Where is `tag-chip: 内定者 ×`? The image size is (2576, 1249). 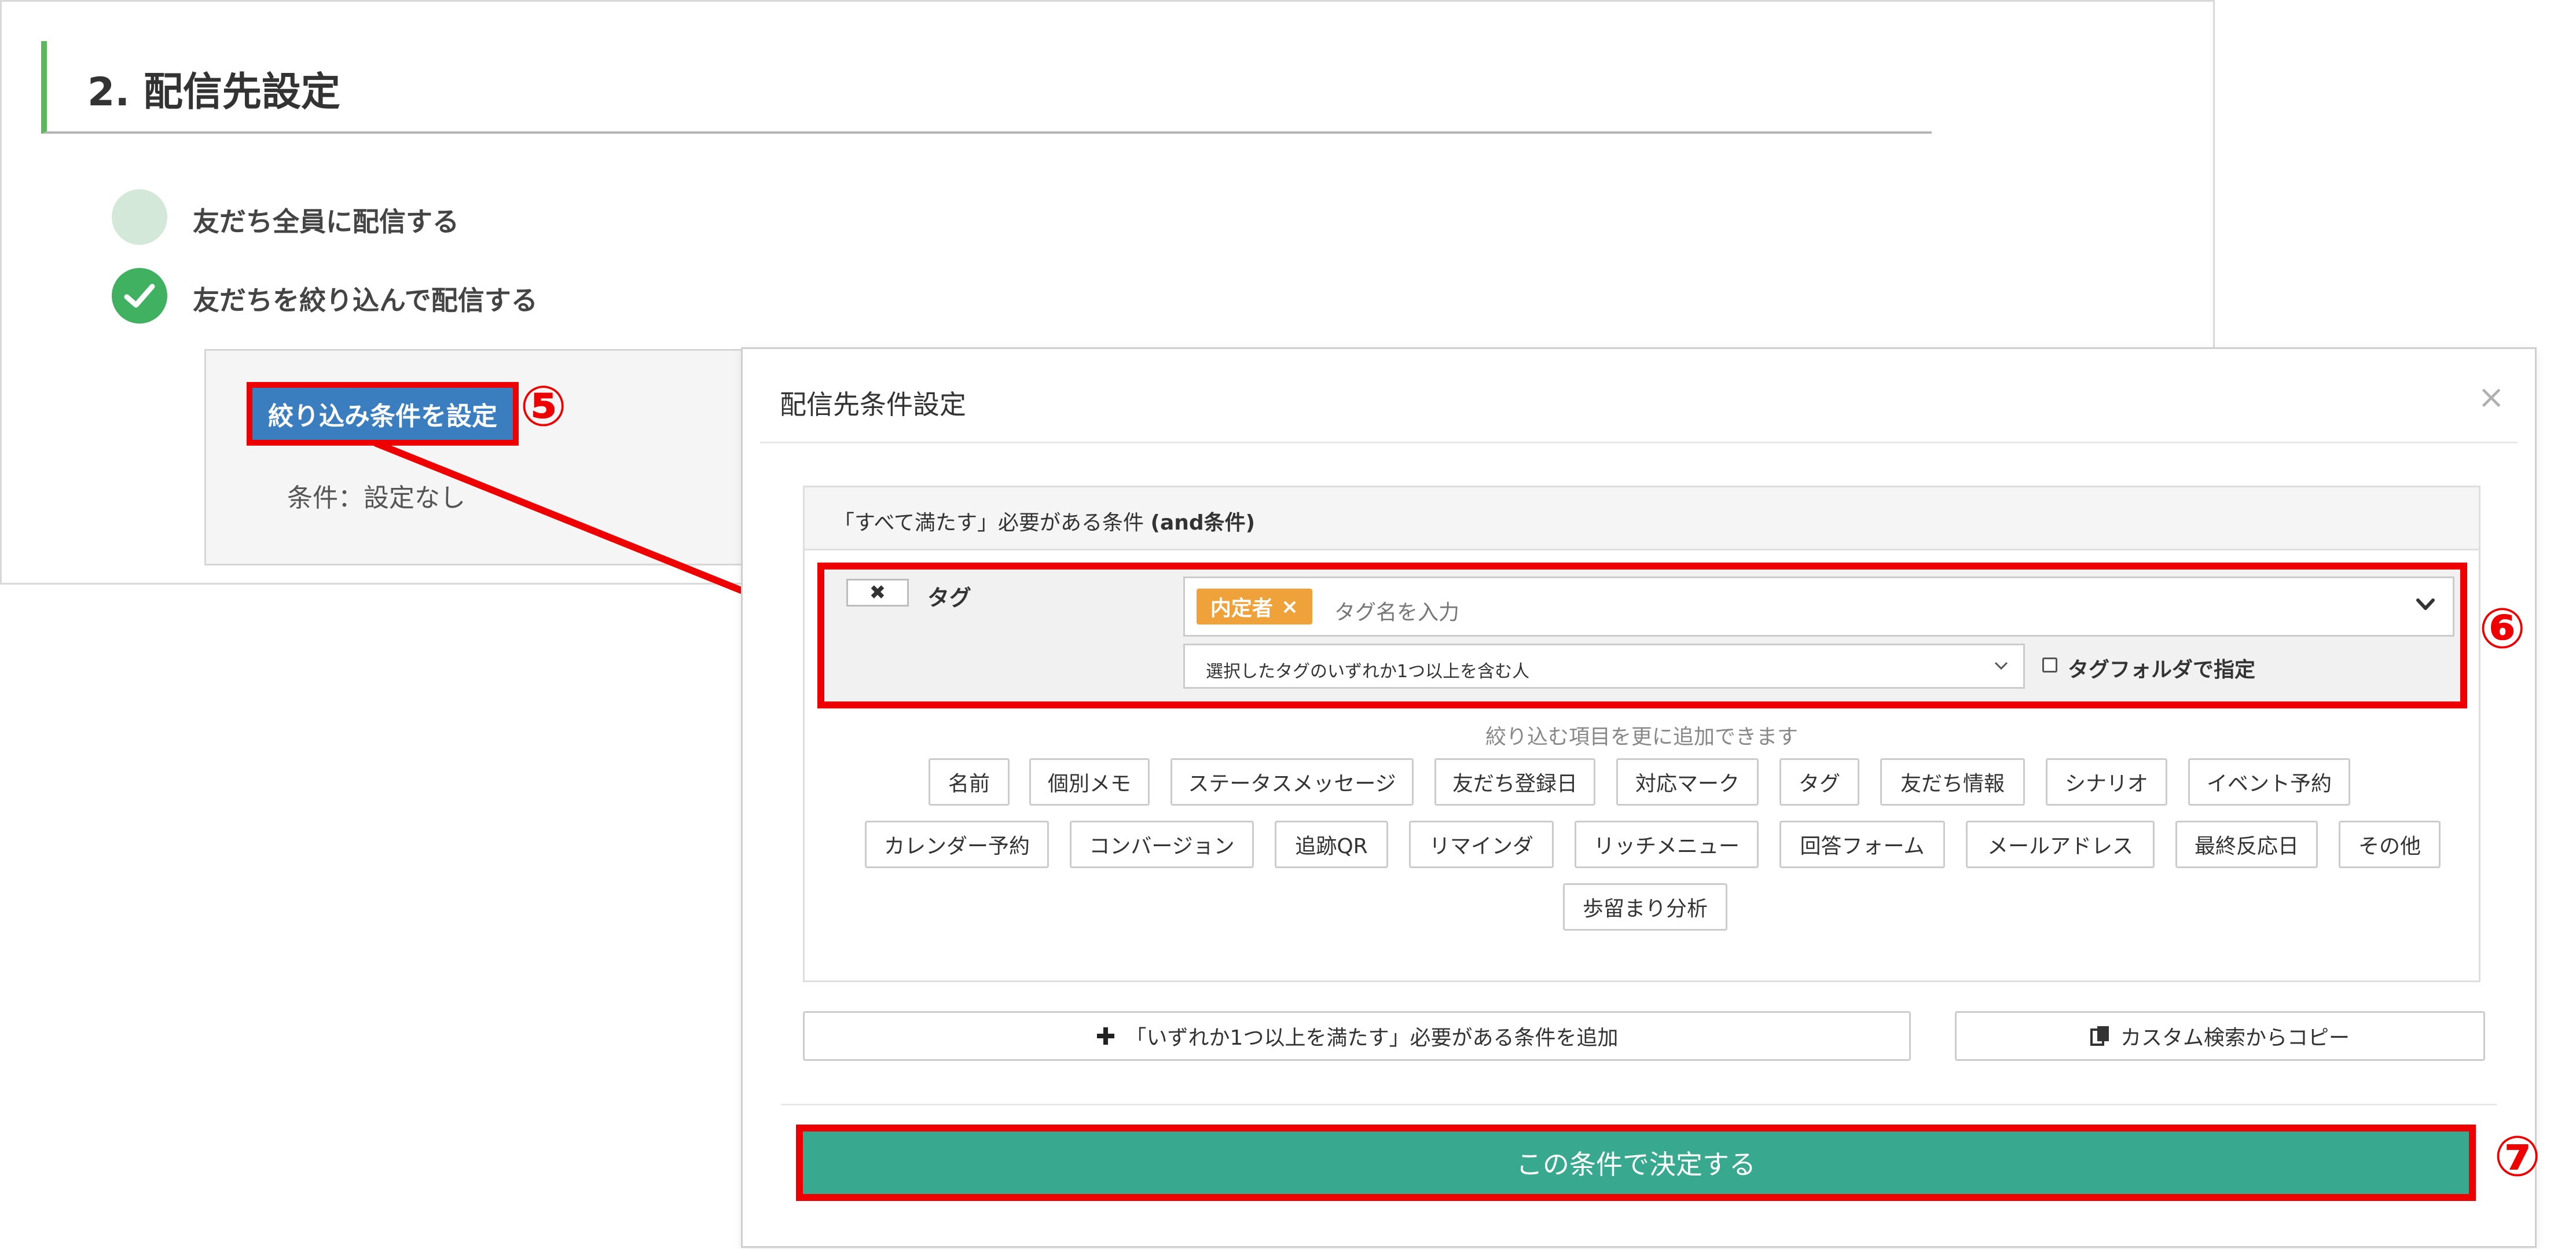 tag-chip: 内定者 × is located at coordinates (1254, 606).